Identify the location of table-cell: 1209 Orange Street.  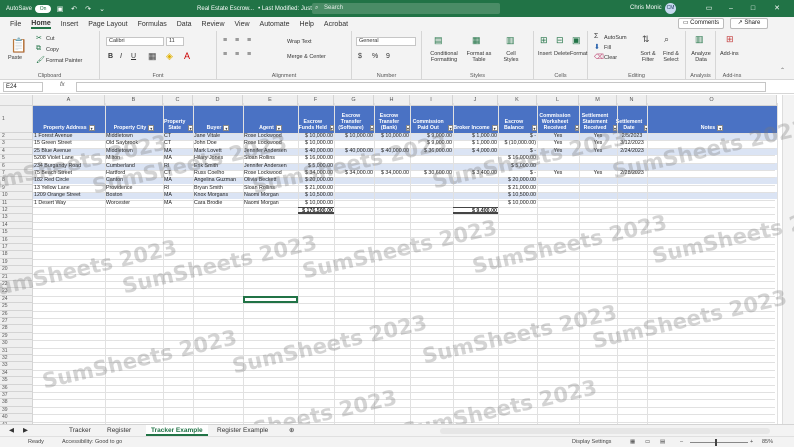
(69, 195).